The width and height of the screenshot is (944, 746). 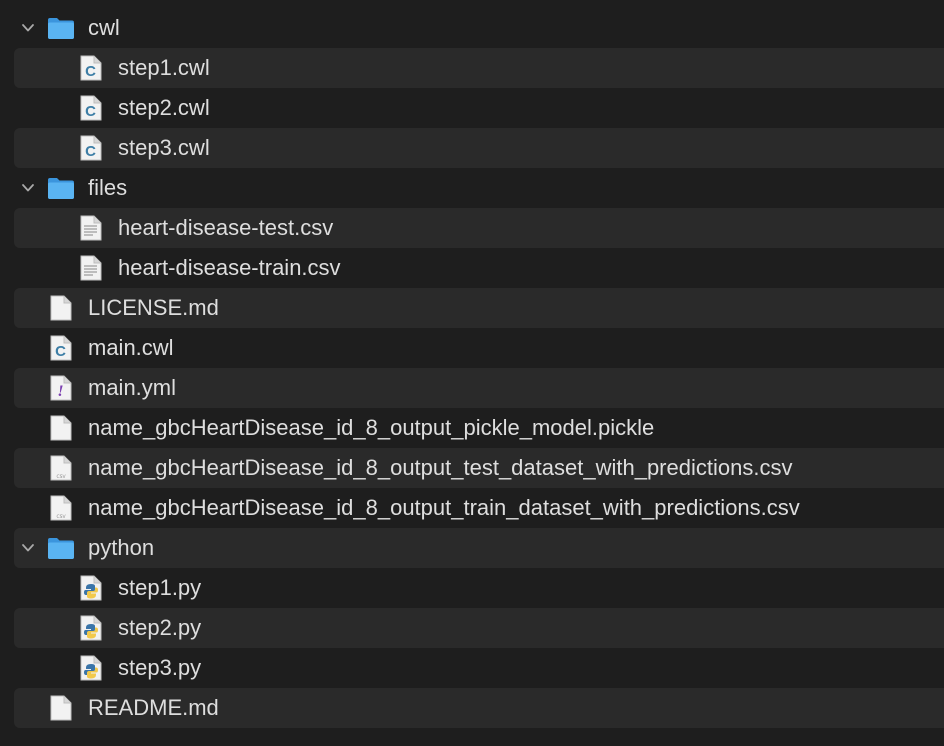 What do you see at coordinates (132, 387) in the screenshot?
I see `file-name: main.yml` at bounding box center [132, 387].